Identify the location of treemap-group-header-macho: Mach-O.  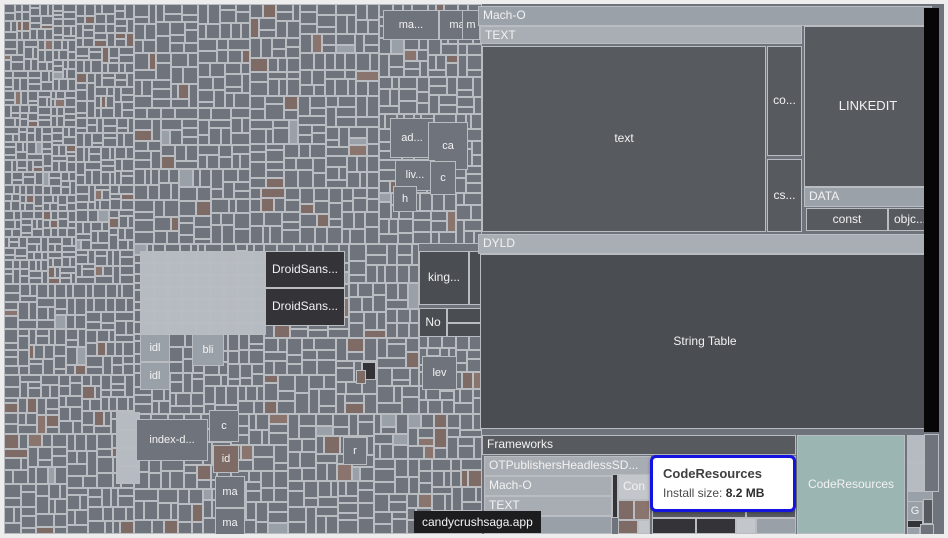
(705, 16).